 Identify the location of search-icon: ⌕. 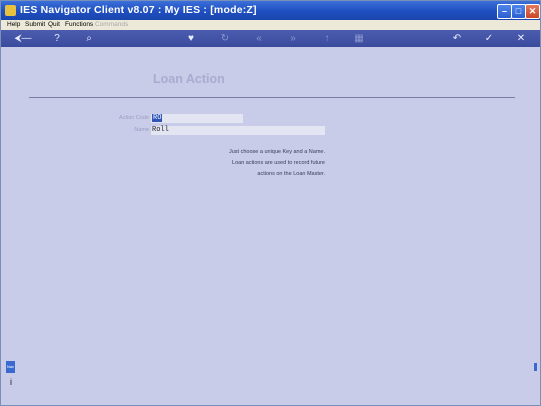
(89, 38).